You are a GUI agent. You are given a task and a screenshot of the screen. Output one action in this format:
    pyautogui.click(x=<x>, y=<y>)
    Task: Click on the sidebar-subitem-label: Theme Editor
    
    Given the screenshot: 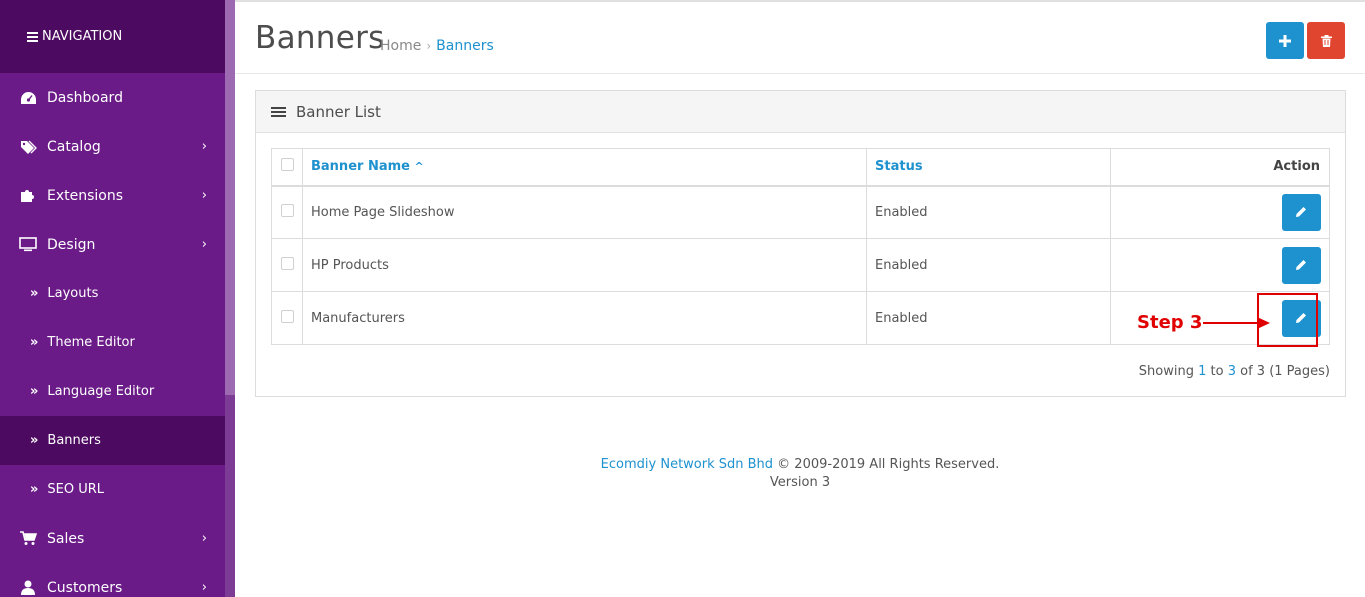 What is the action you would take?
    pyautogui.click(x=91, y=342)
    